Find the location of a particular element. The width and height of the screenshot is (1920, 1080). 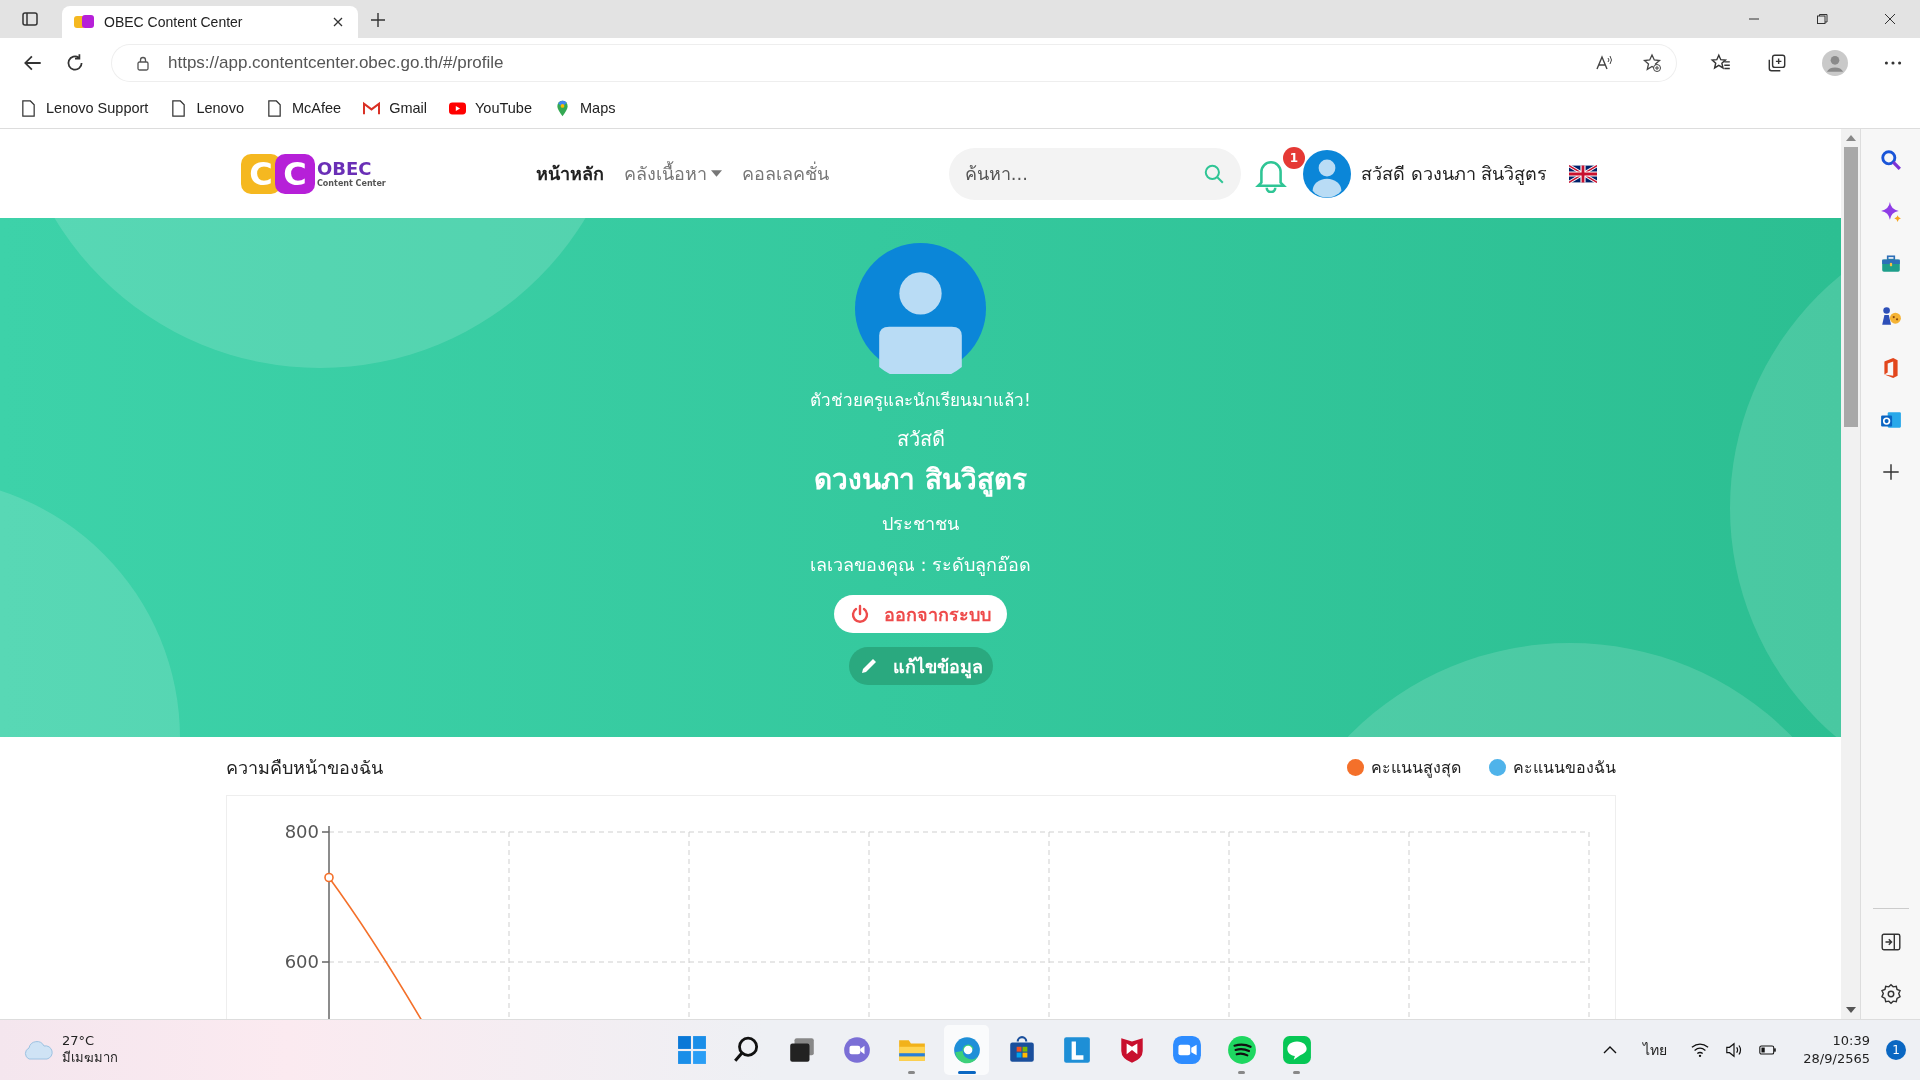

date-text: 28/9/2565 is located at coordinates (1836, 1059).